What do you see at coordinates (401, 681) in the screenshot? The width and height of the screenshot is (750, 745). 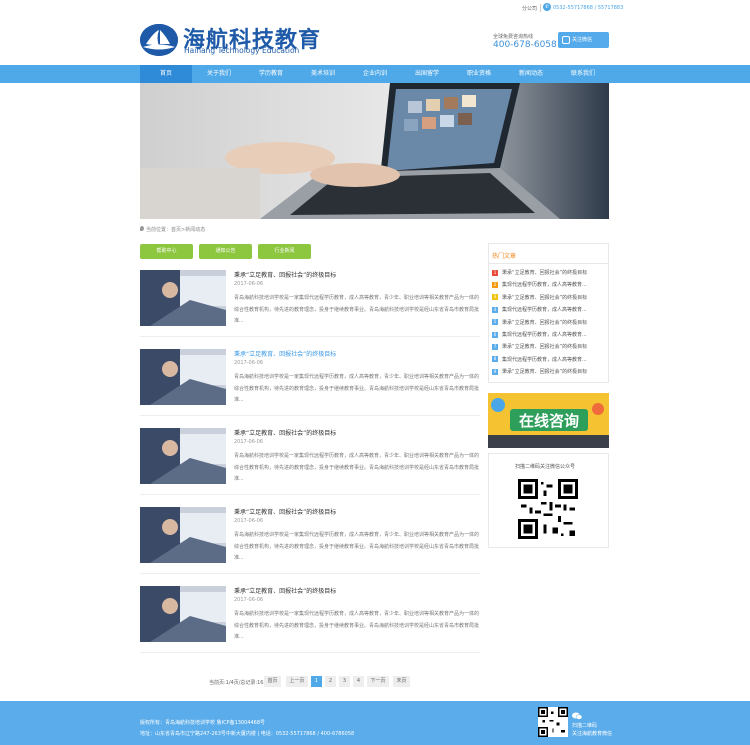 I see `pager-last: 末页` at bounding box center [401, 681].